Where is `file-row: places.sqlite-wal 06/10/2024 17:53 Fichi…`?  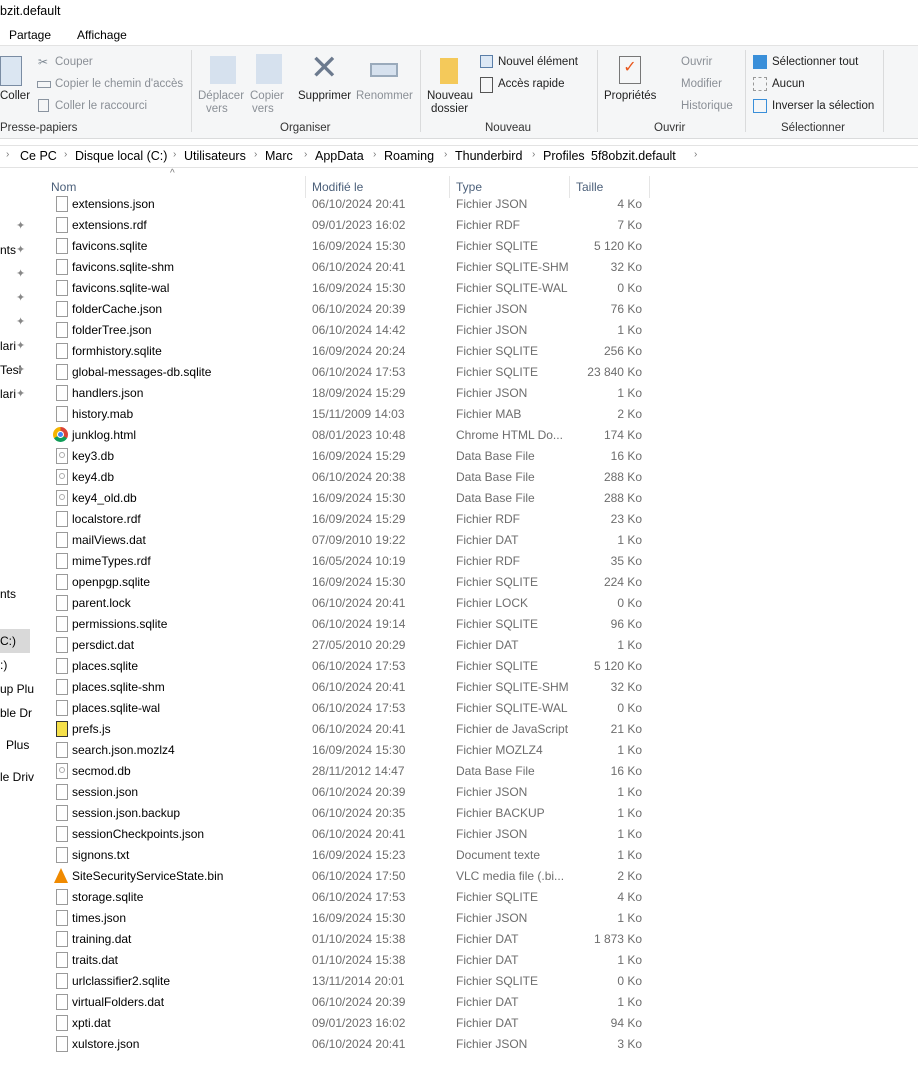
file-row: places.sqlite-wal 06/10/2024 17:53 Fichi… is located at coordinates (350, 708).